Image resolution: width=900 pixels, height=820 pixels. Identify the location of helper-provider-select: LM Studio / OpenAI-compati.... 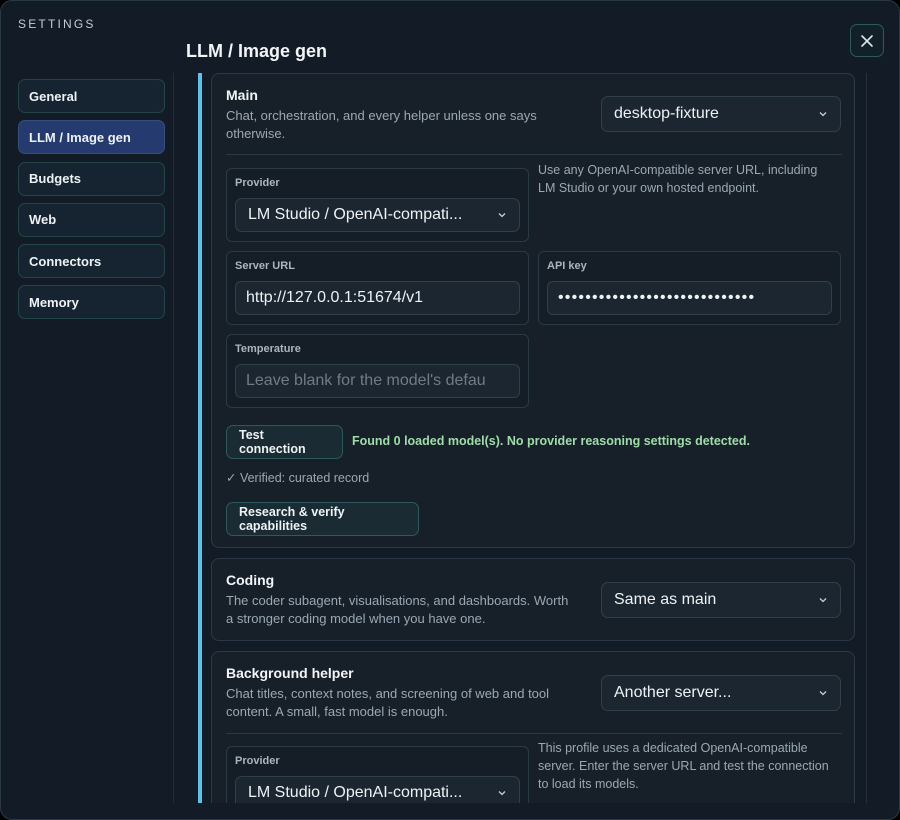
(377, 789).